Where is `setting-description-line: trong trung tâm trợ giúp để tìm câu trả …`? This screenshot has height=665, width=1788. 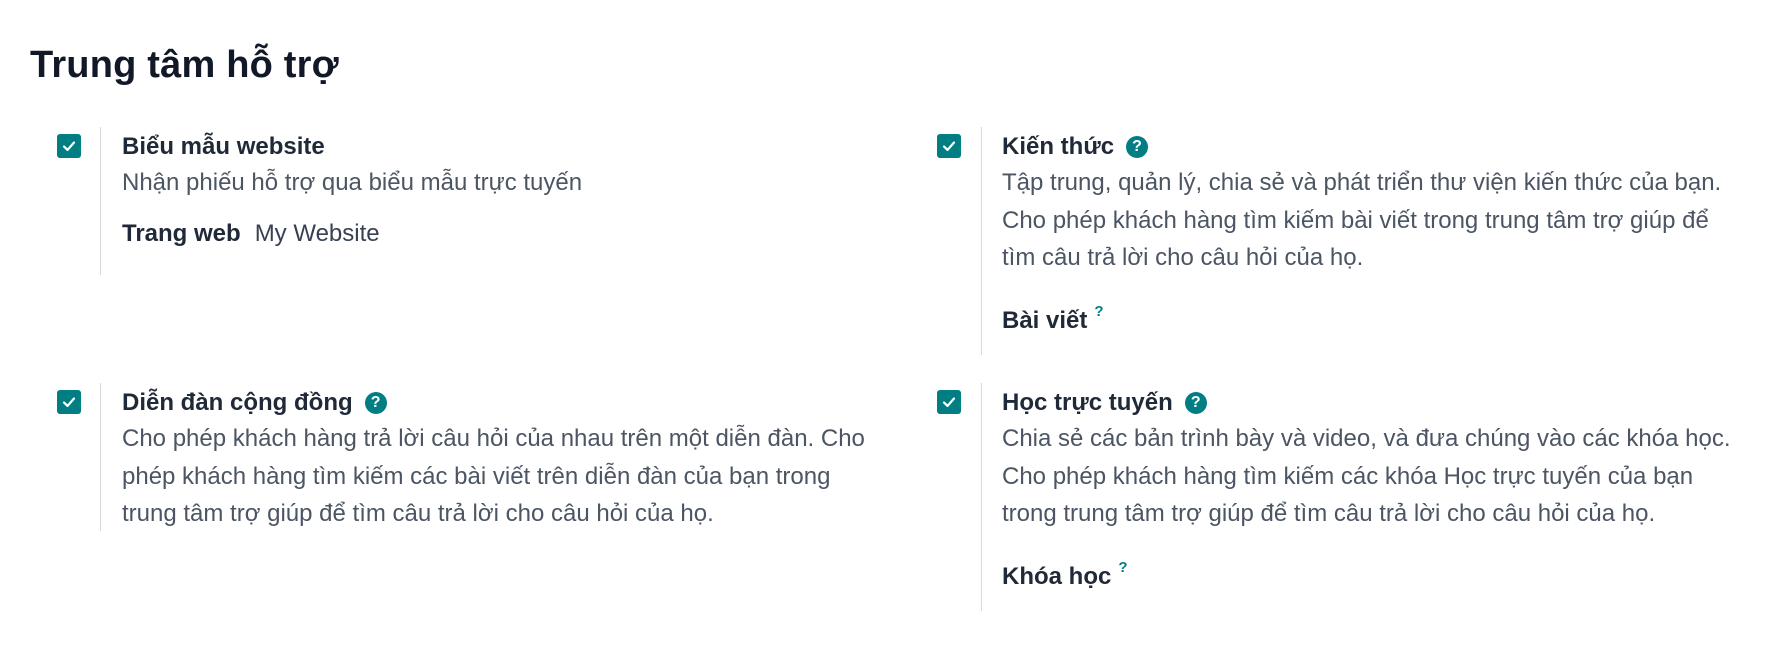 setting-description-line: trong trung tâm trợ giúp để tìm câu trả … is located at coordinates (1329, 513).